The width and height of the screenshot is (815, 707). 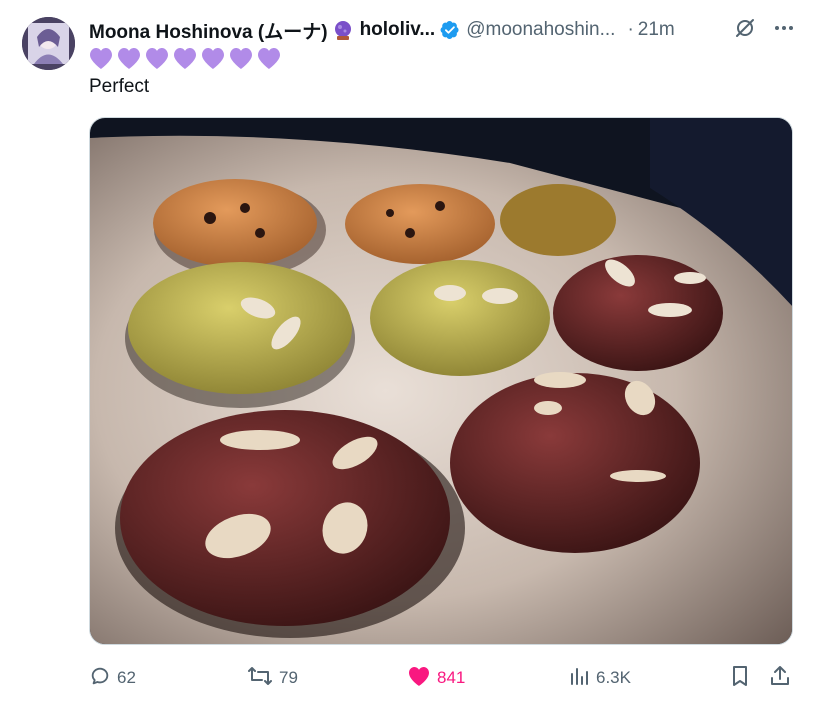 What do you see at coordinates (579, 678) in the screenshot?
I see `views-icon` at bounding box center [579, 678].